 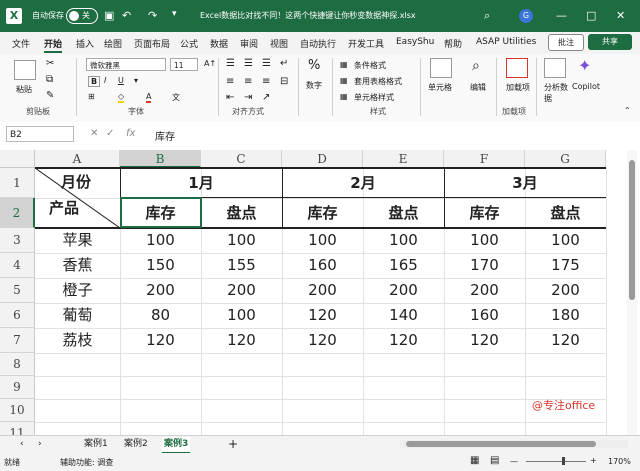 What do you see at coordinates (279, 43) in the screenshot?
I see `menu-view: 视图` at bounding box center [279, 43].